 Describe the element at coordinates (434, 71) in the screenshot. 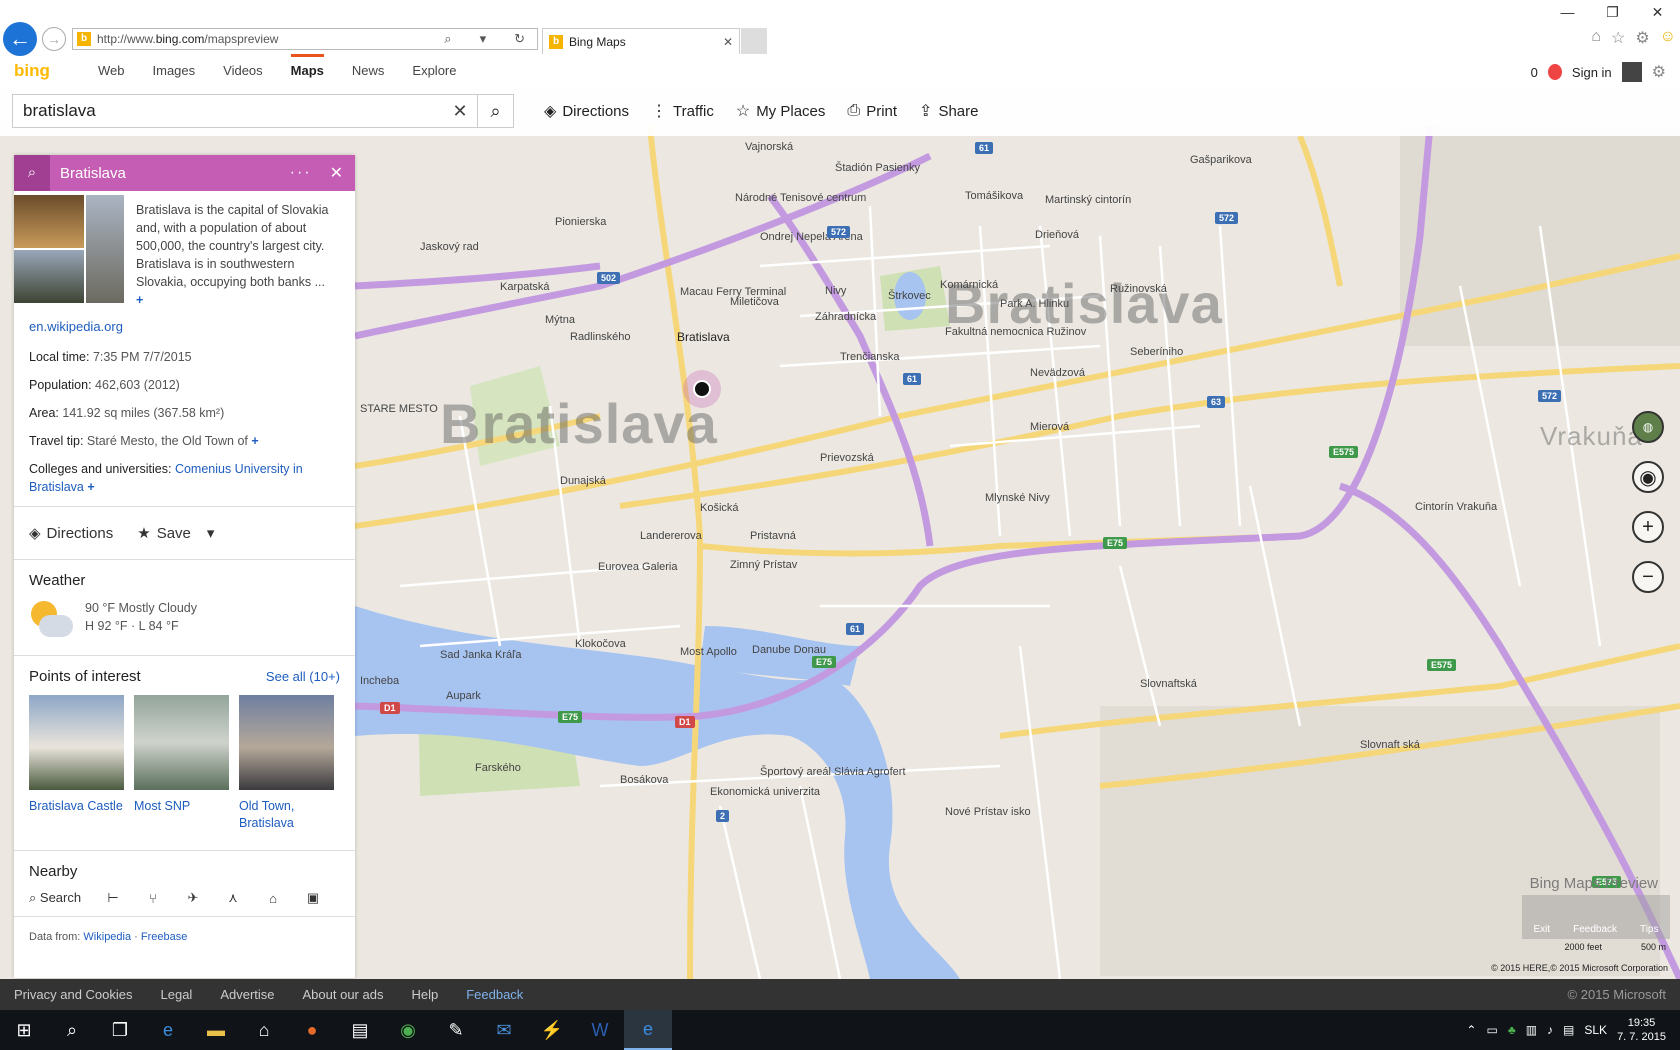

I see `nav-explore: Explore` at that location.